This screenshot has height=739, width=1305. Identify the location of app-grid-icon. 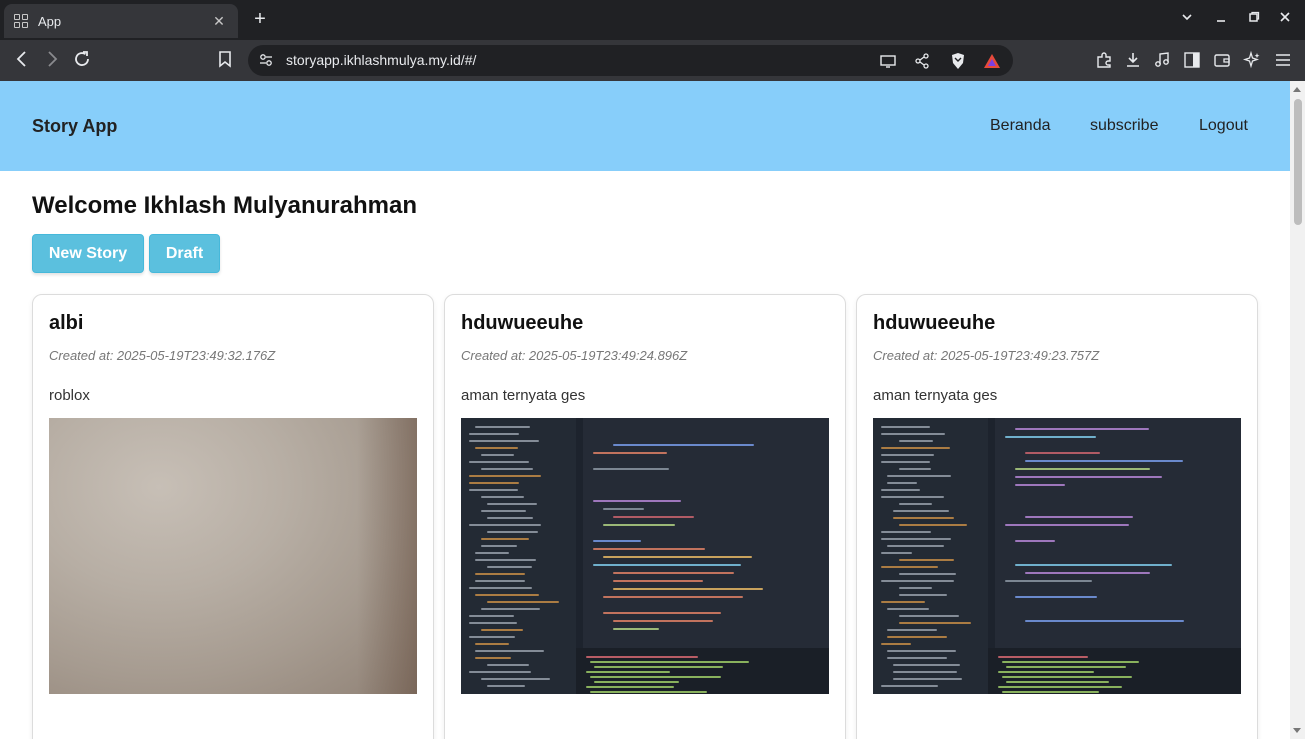
(21, 21).